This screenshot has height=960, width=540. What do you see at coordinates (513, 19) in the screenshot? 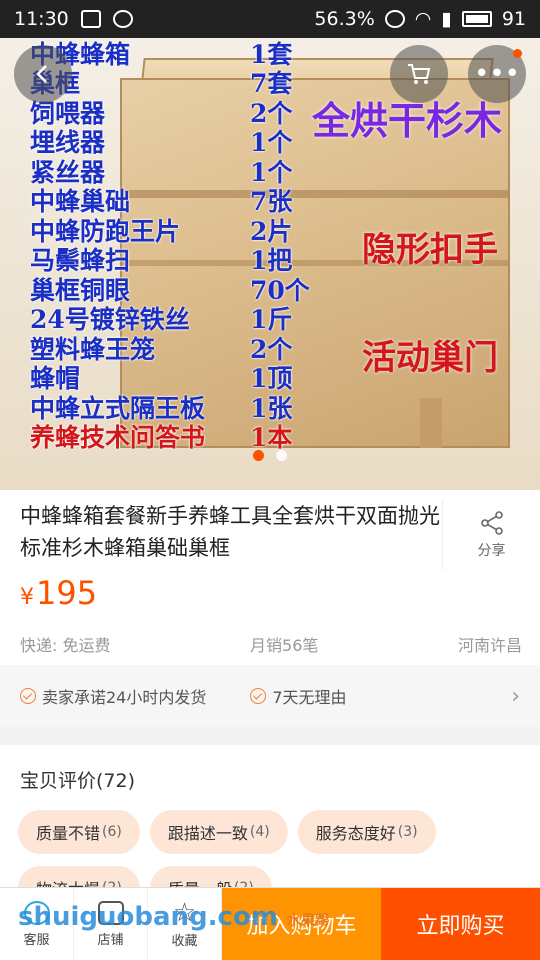
I see `battery-level: 91` at bounding box center [513, 19].